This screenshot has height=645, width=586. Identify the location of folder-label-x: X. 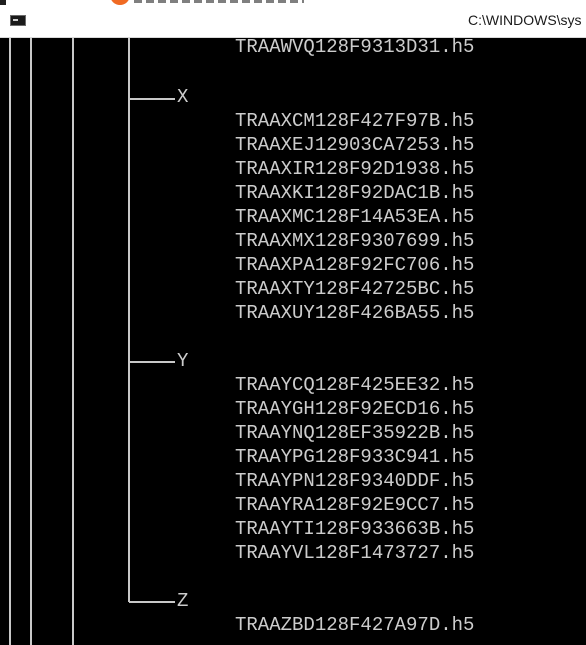
(183, 97).